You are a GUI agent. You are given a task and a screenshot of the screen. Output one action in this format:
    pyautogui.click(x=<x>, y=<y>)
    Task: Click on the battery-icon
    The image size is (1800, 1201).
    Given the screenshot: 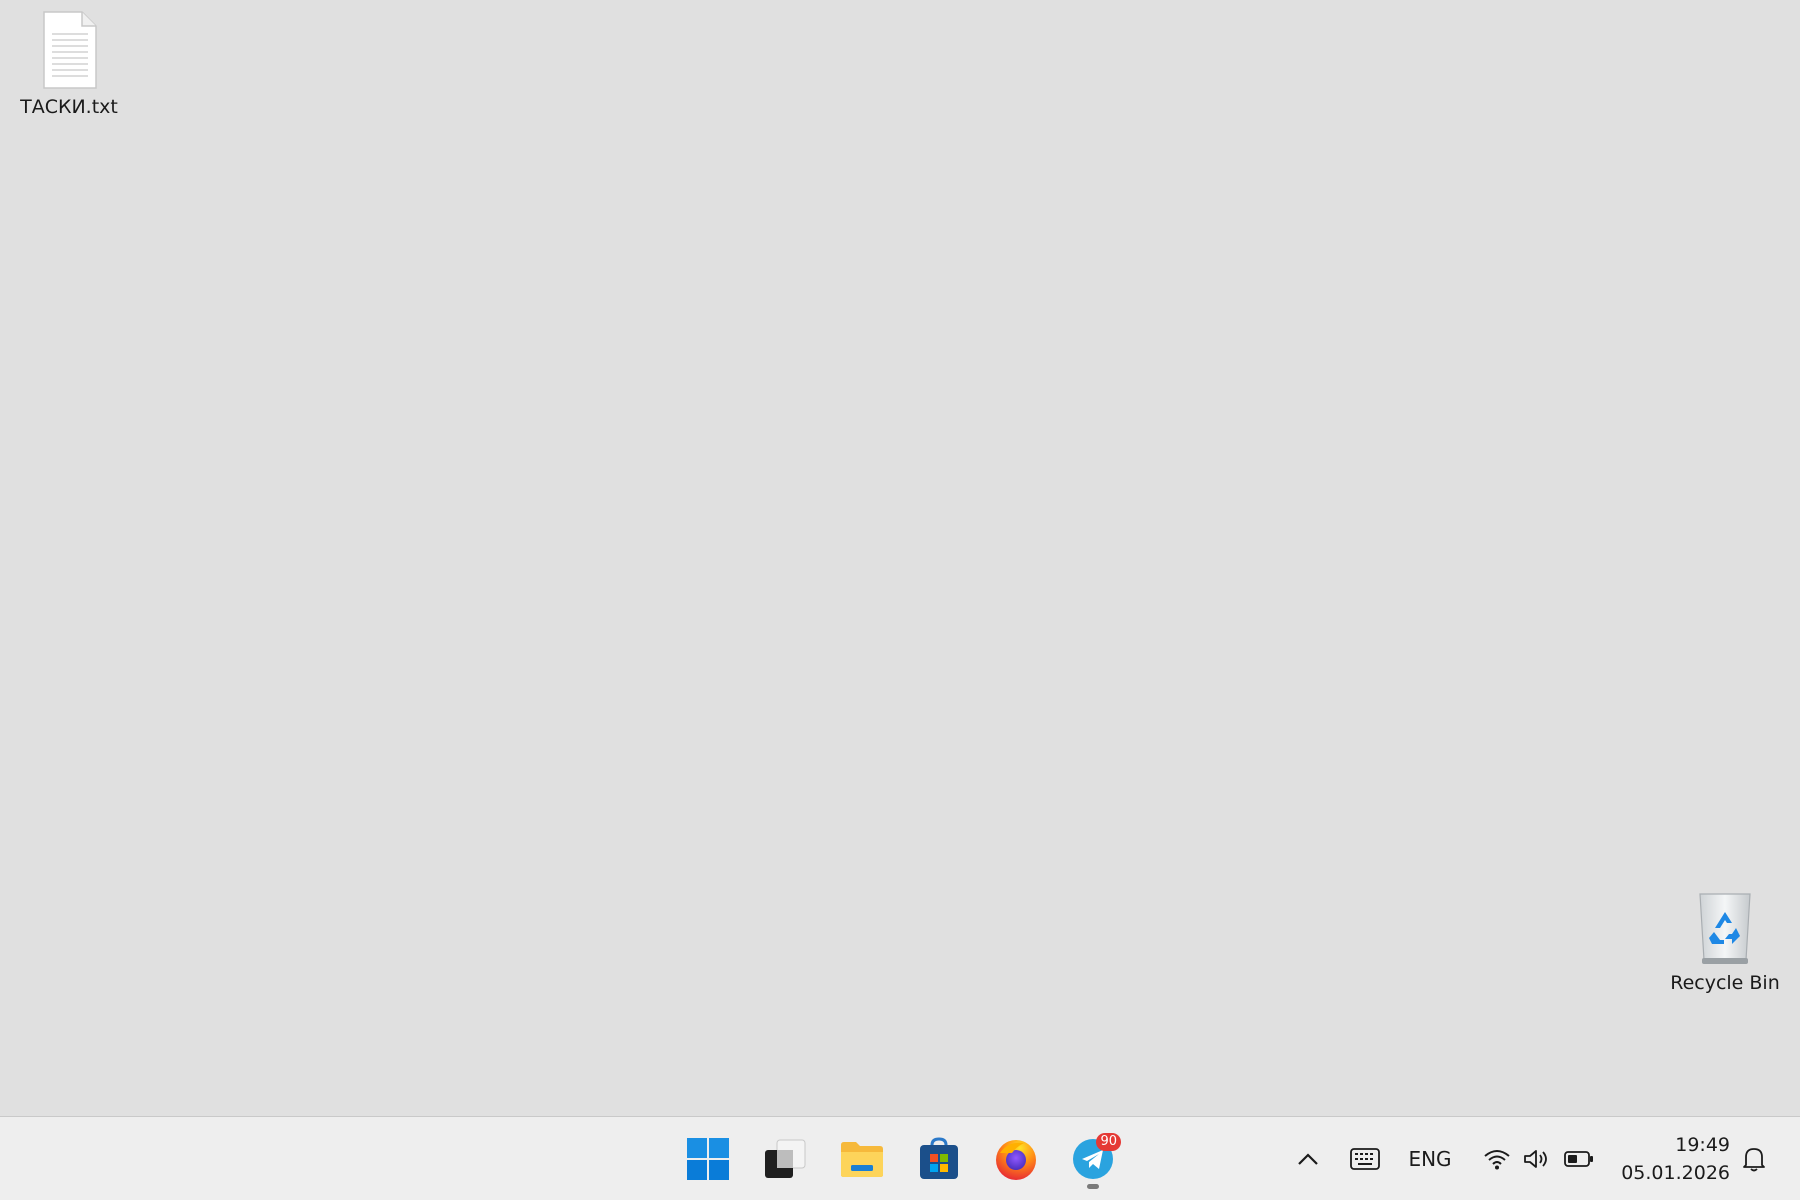 What is the action you would take?
    pyautogui.click(x=1578, y=1159)
    